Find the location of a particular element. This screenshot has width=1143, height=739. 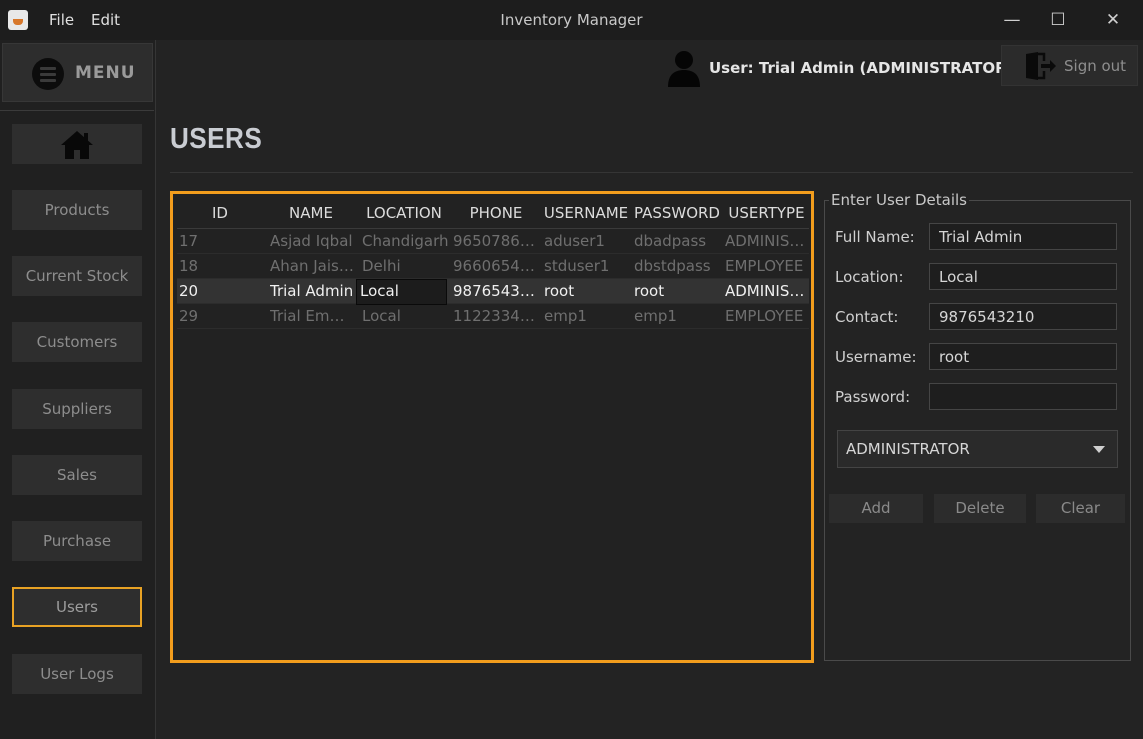

password-field is located at coordinates (1023, 396).